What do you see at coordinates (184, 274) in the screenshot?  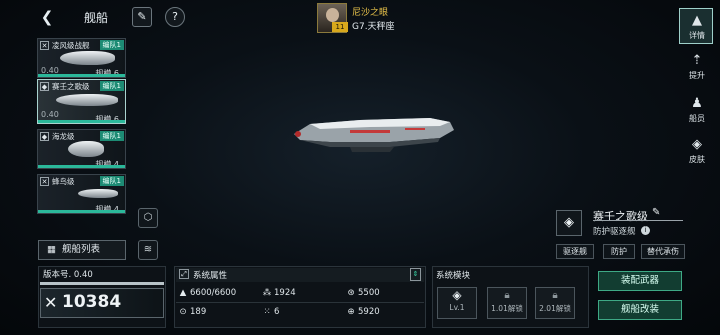 I see `expand-icon: ⤢` at bounding box center [184, 274].